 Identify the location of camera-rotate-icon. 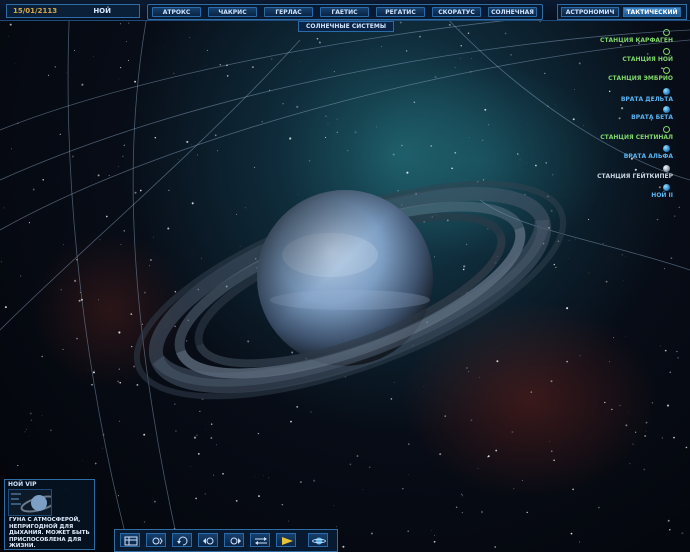
(182, 541).